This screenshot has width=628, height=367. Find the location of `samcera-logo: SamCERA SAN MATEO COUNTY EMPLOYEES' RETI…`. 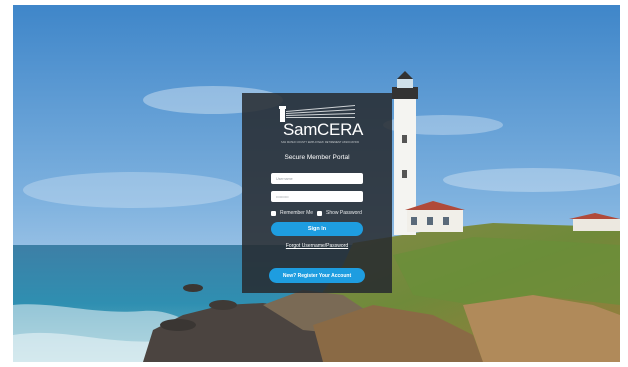

samcera-logo: SamCERA SAN MATEO COUNTY EMPLOYEES' RETI… is located at coordinates (320, 128).